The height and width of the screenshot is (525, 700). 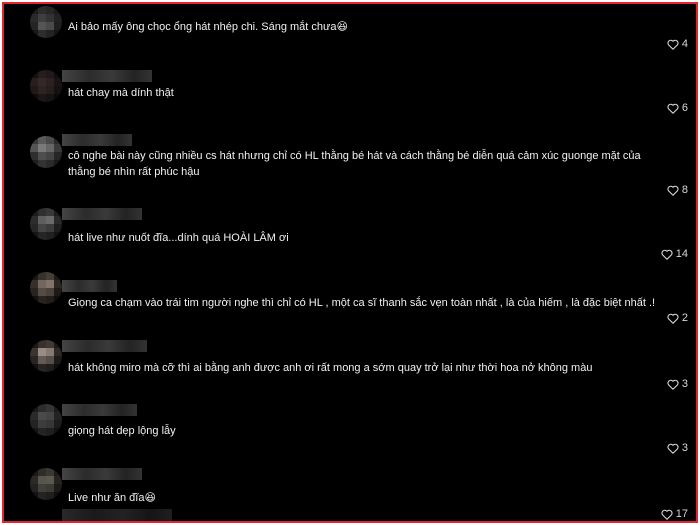 I want to click on like-count: 17, so click(x=681, y=514).